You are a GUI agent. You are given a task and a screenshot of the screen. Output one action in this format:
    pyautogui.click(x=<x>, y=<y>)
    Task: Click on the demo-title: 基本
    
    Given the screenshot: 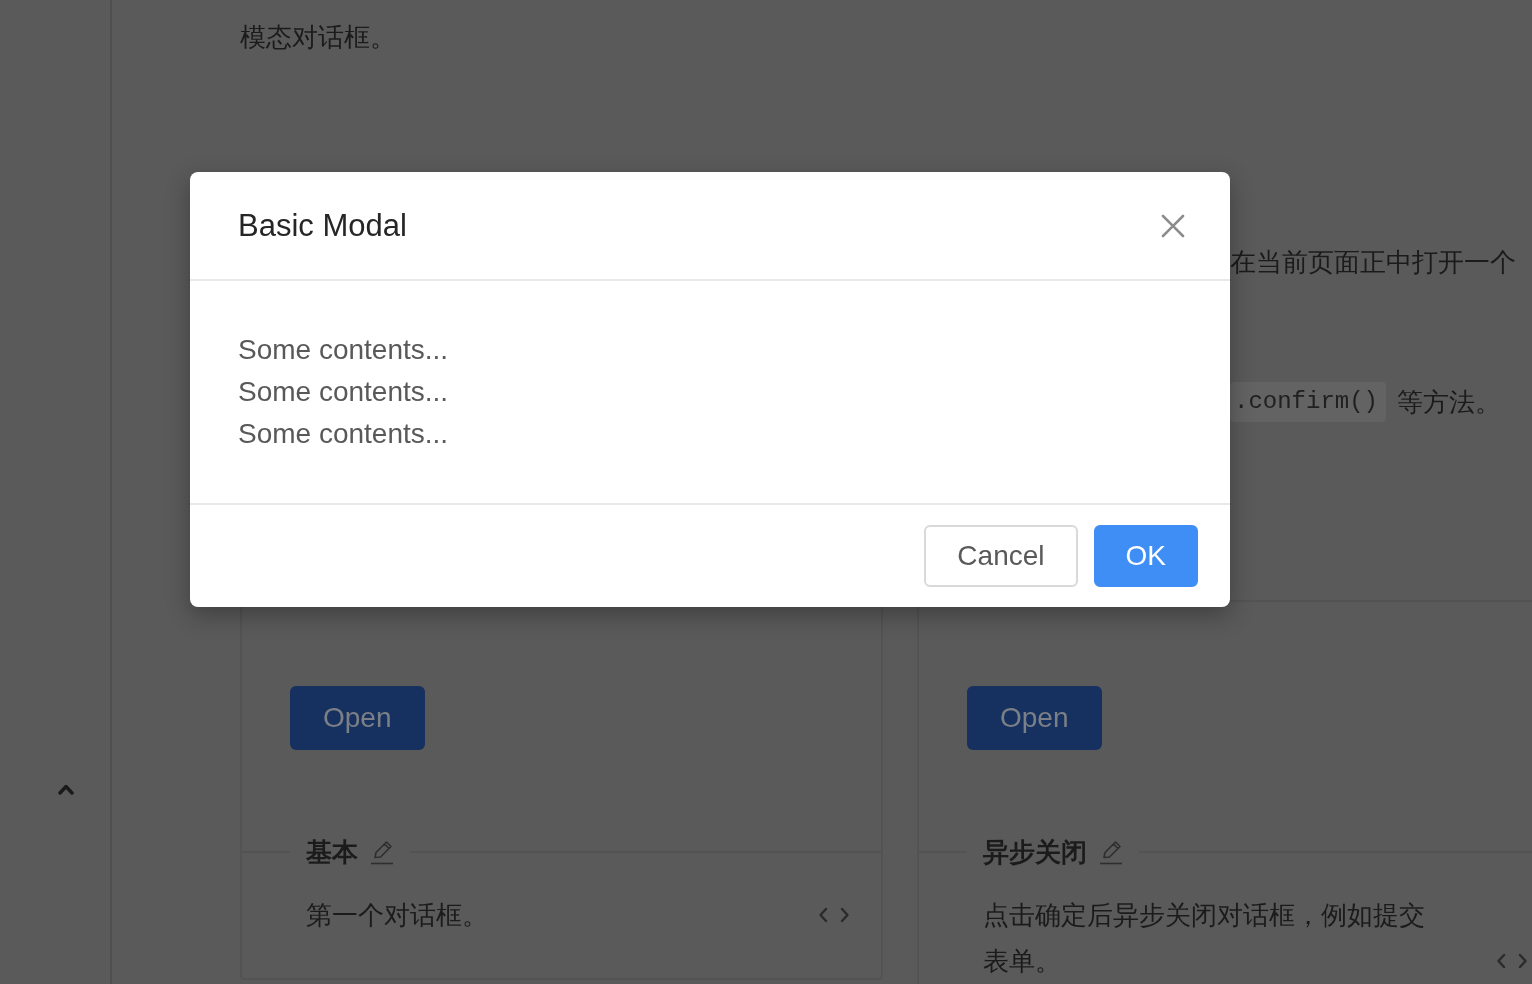 What is the action you would take?
    pyautogui.click(x=332, y=852)
    